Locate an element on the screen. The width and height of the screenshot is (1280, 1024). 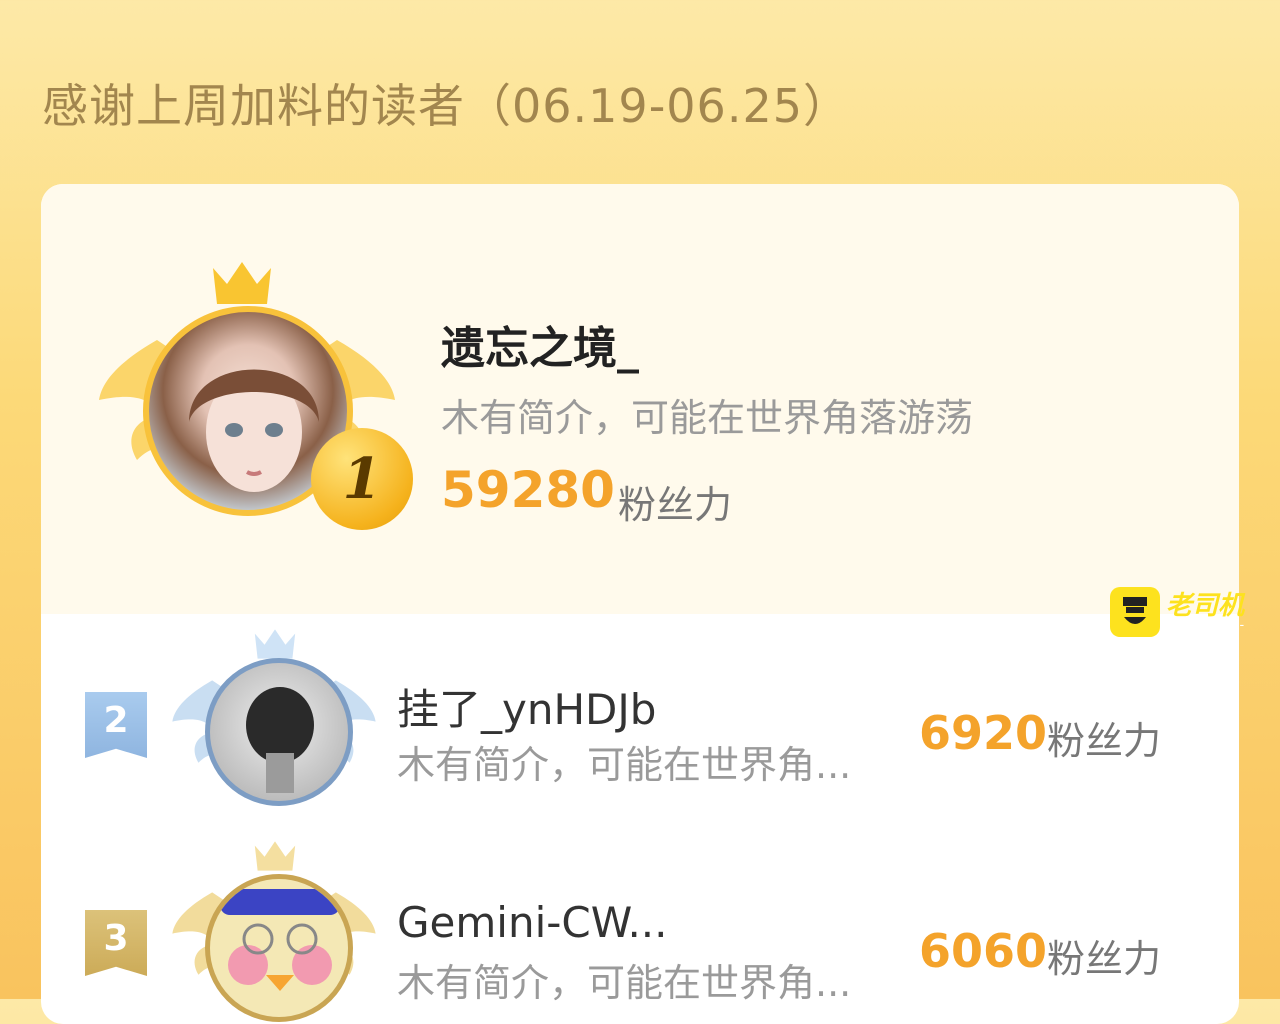
page-title: 感谢上周加料的读者（06.19-06.25） is located at coordinates (446, 106).